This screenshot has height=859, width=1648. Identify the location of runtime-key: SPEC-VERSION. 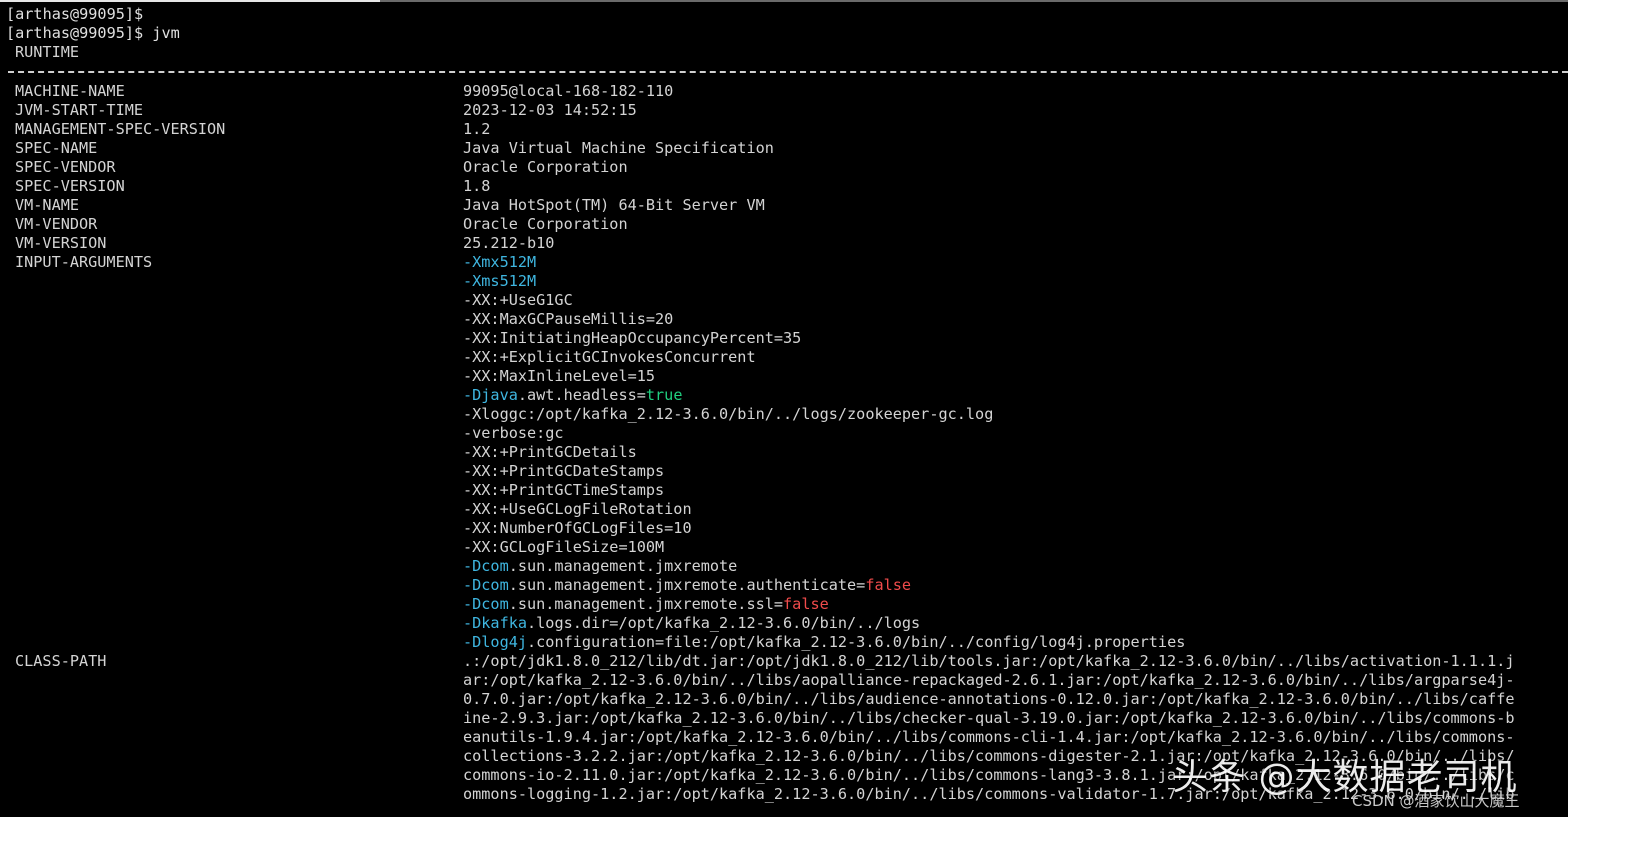
(70, 186).